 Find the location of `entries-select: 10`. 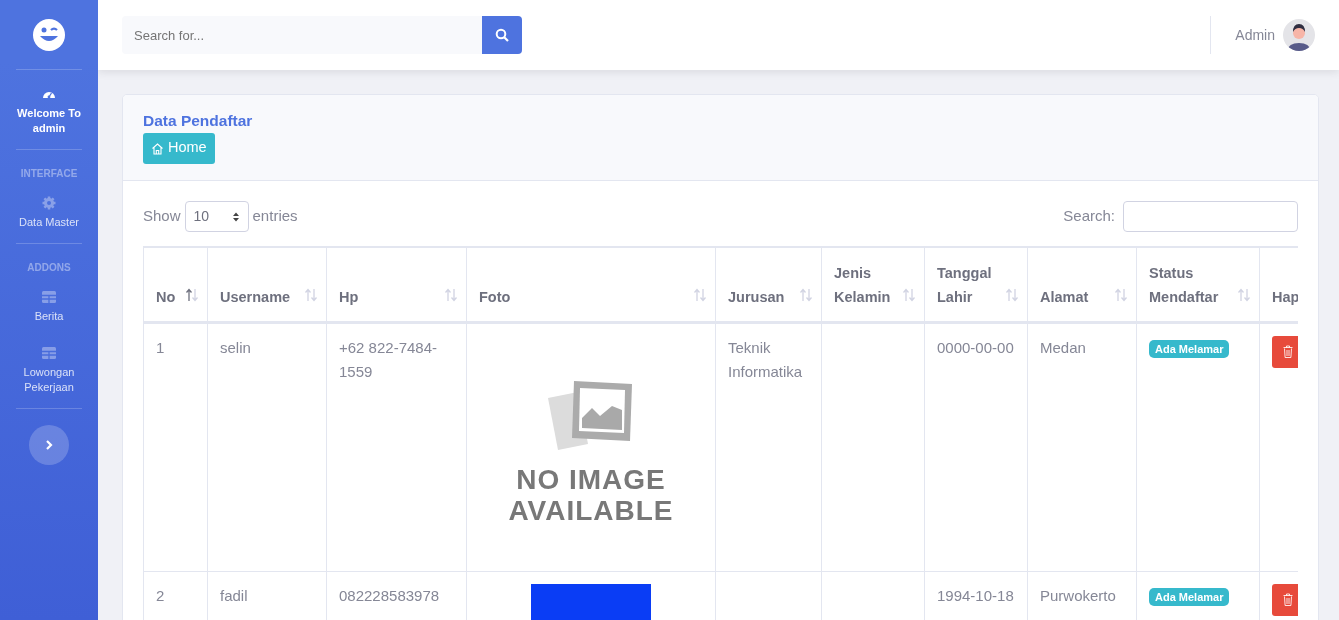

entries-select: 10 is located at coordinates (216, 216).